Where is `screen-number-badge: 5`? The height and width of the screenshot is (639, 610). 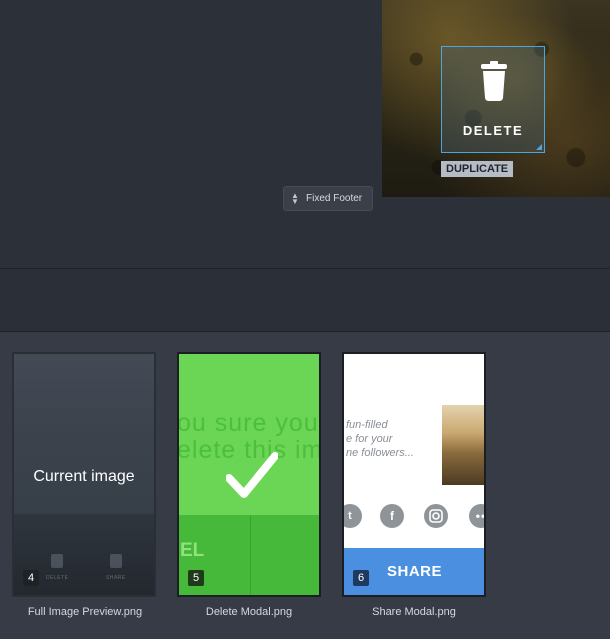
screen-number-badge: 5 is located at coordinates (196, 578).